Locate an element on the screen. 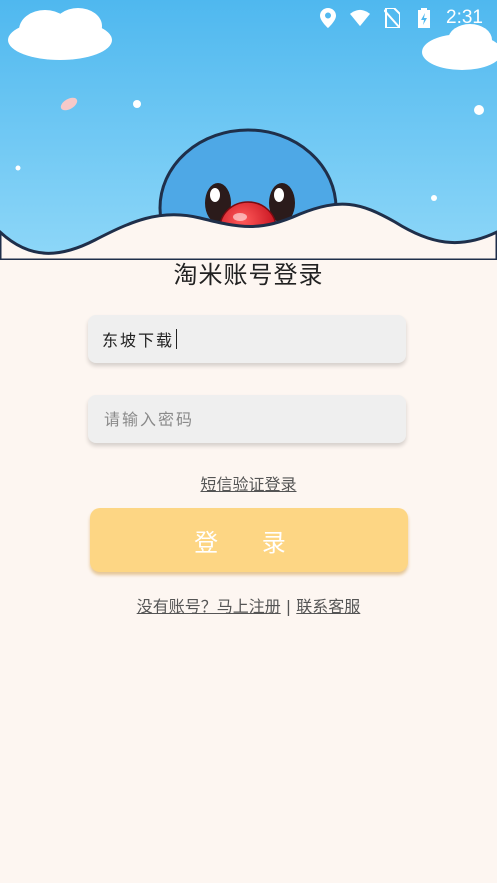 The image size is (497, 883). password-input is located at coordinates (254, 419).